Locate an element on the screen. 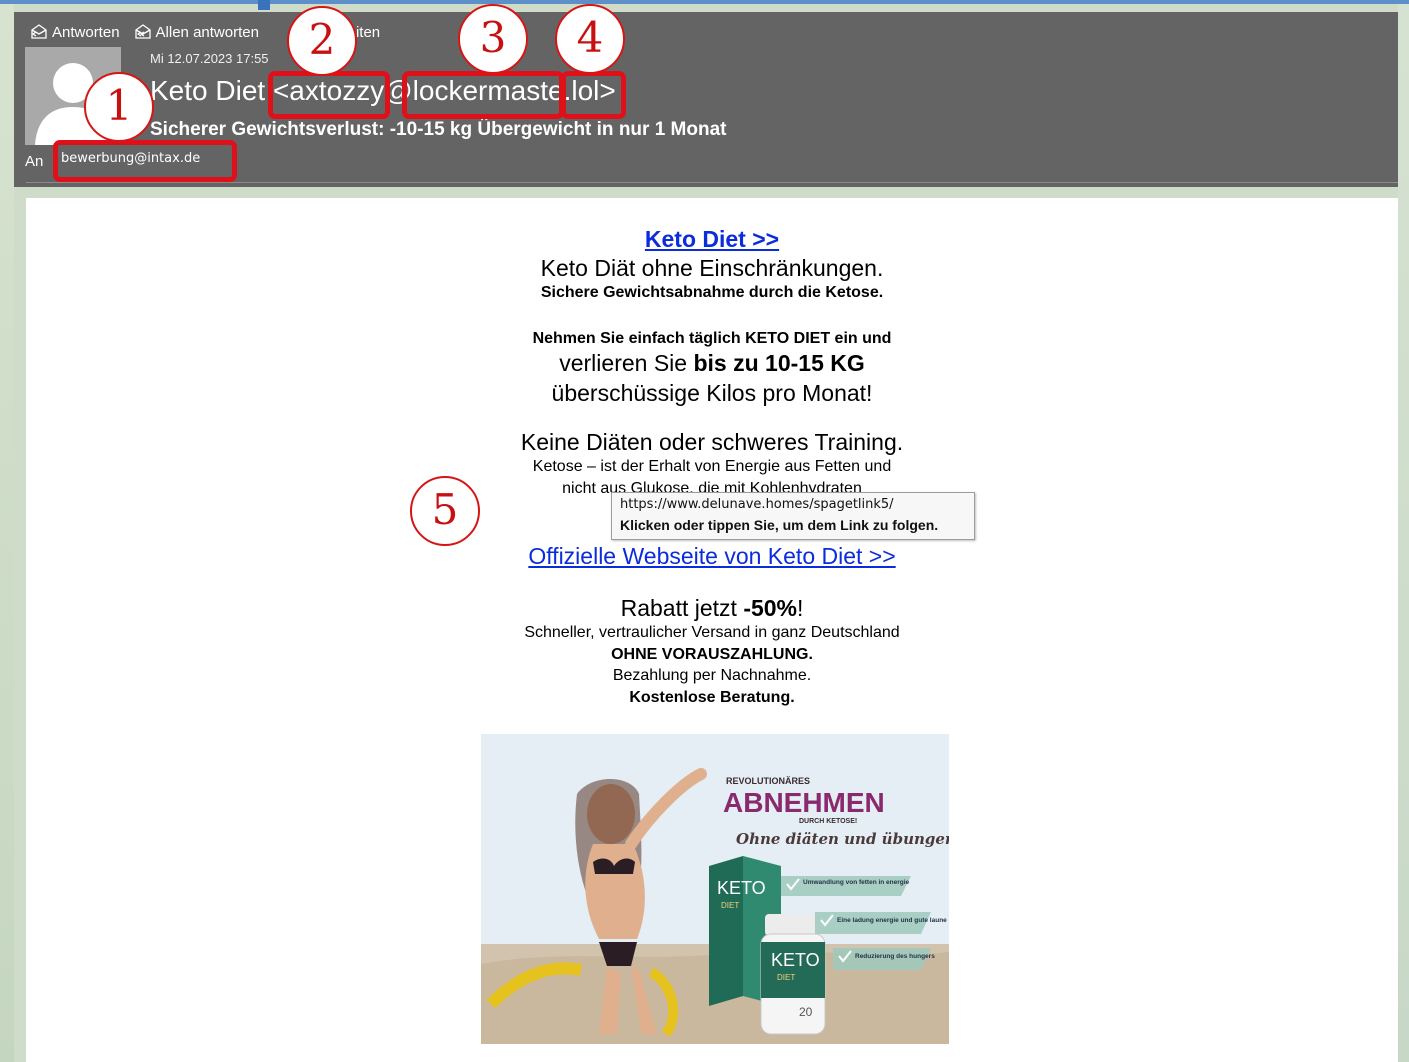 The height and width of the screenshot is (1062, 1409). sender-name: Keto Diet is located at coordinates (208, 90).